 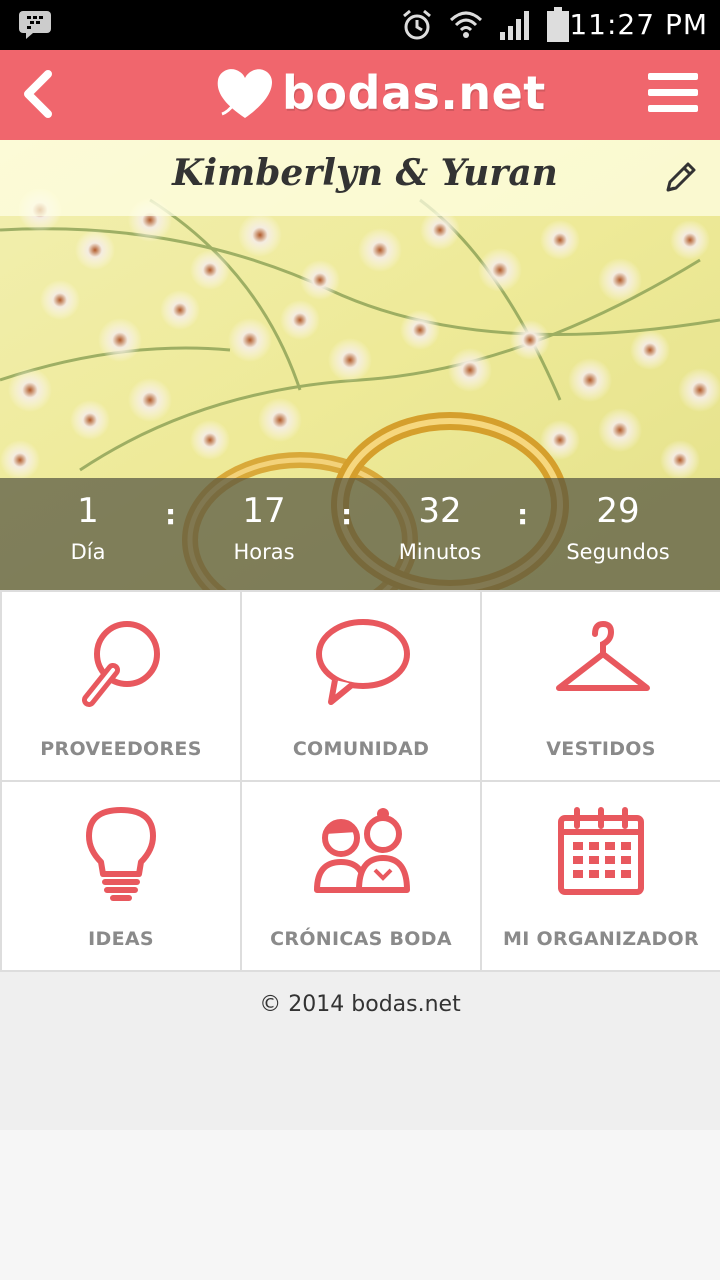 What do you see at coordinates (39, 94) in the screenshot?
I see `back-icon` at bounding box center [39, 94].